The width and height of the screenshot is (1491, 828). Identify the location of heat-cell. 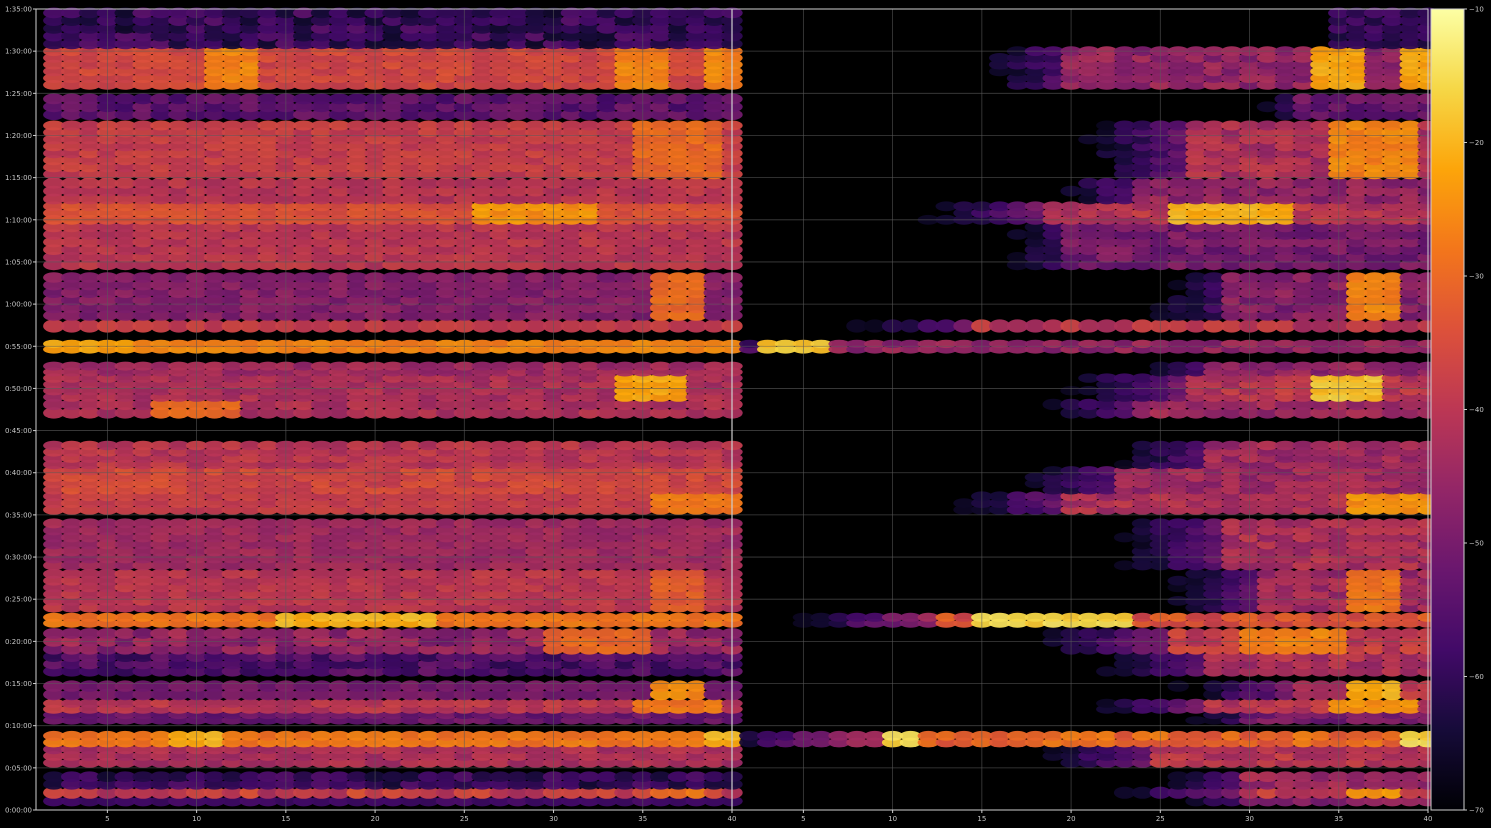
(1178, 686).